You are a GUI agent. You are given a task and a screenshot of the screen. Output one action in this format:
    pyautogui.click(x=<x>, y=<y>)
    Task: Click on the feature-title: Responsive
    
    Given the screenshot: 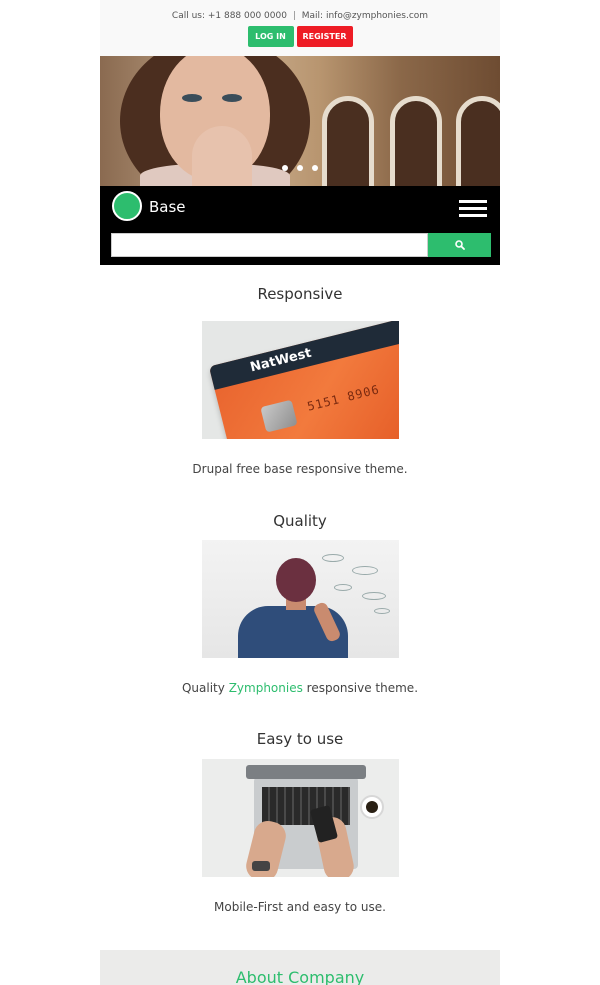 What is the action you would take?
    pyautogui.click(x=300, y=294)
    